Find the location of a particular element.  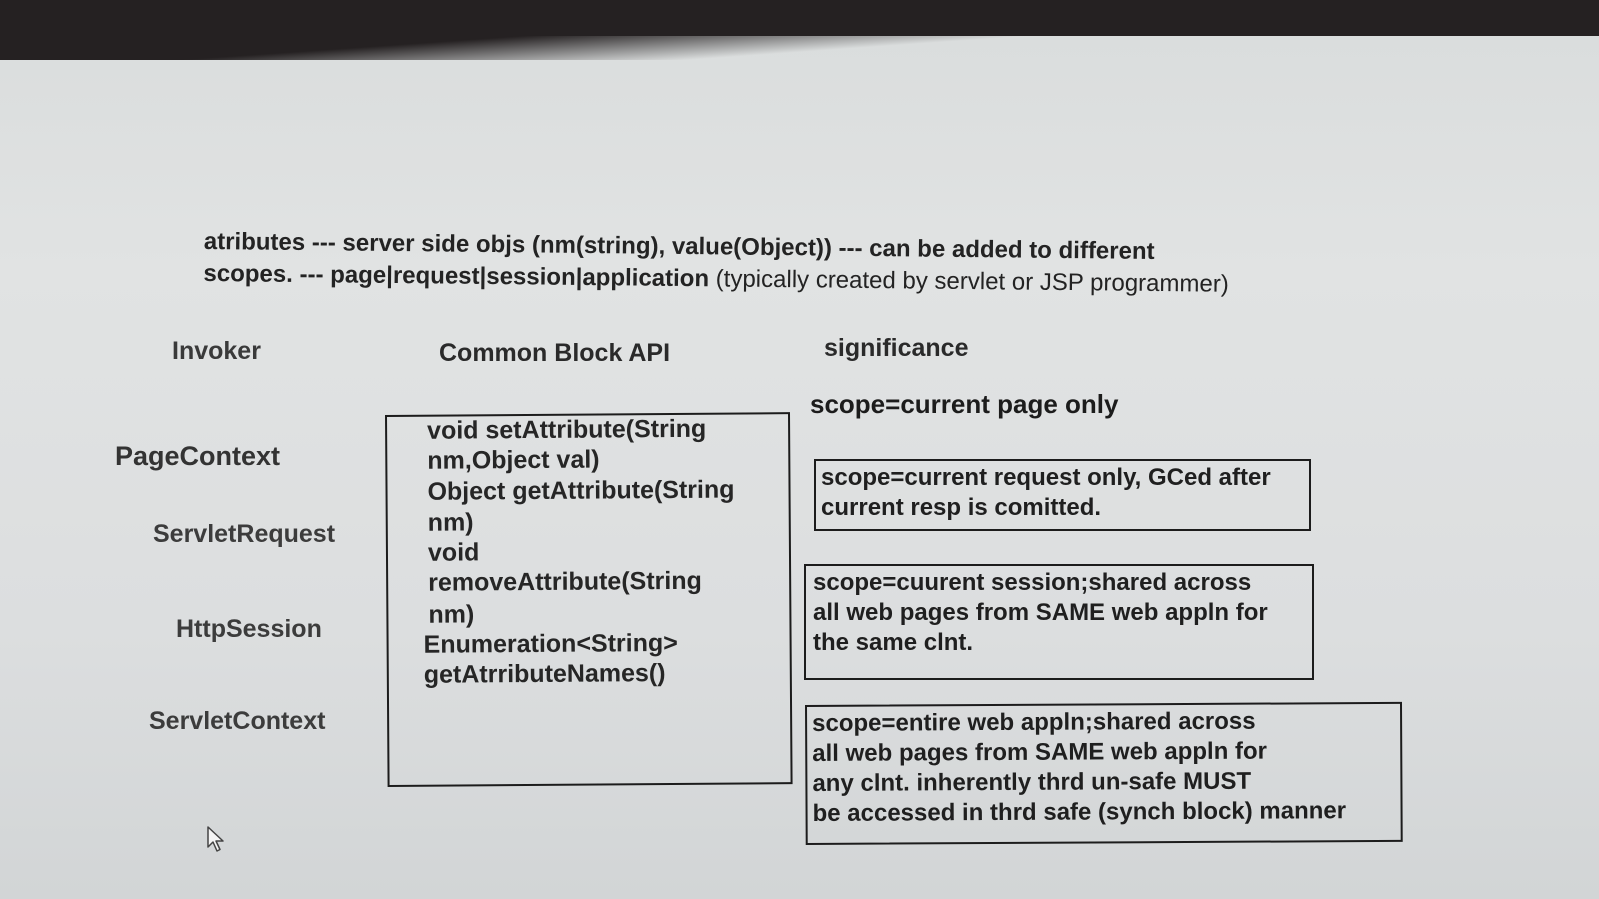

significance-line: current resp is comitted. is located at coordinates (961, 507).